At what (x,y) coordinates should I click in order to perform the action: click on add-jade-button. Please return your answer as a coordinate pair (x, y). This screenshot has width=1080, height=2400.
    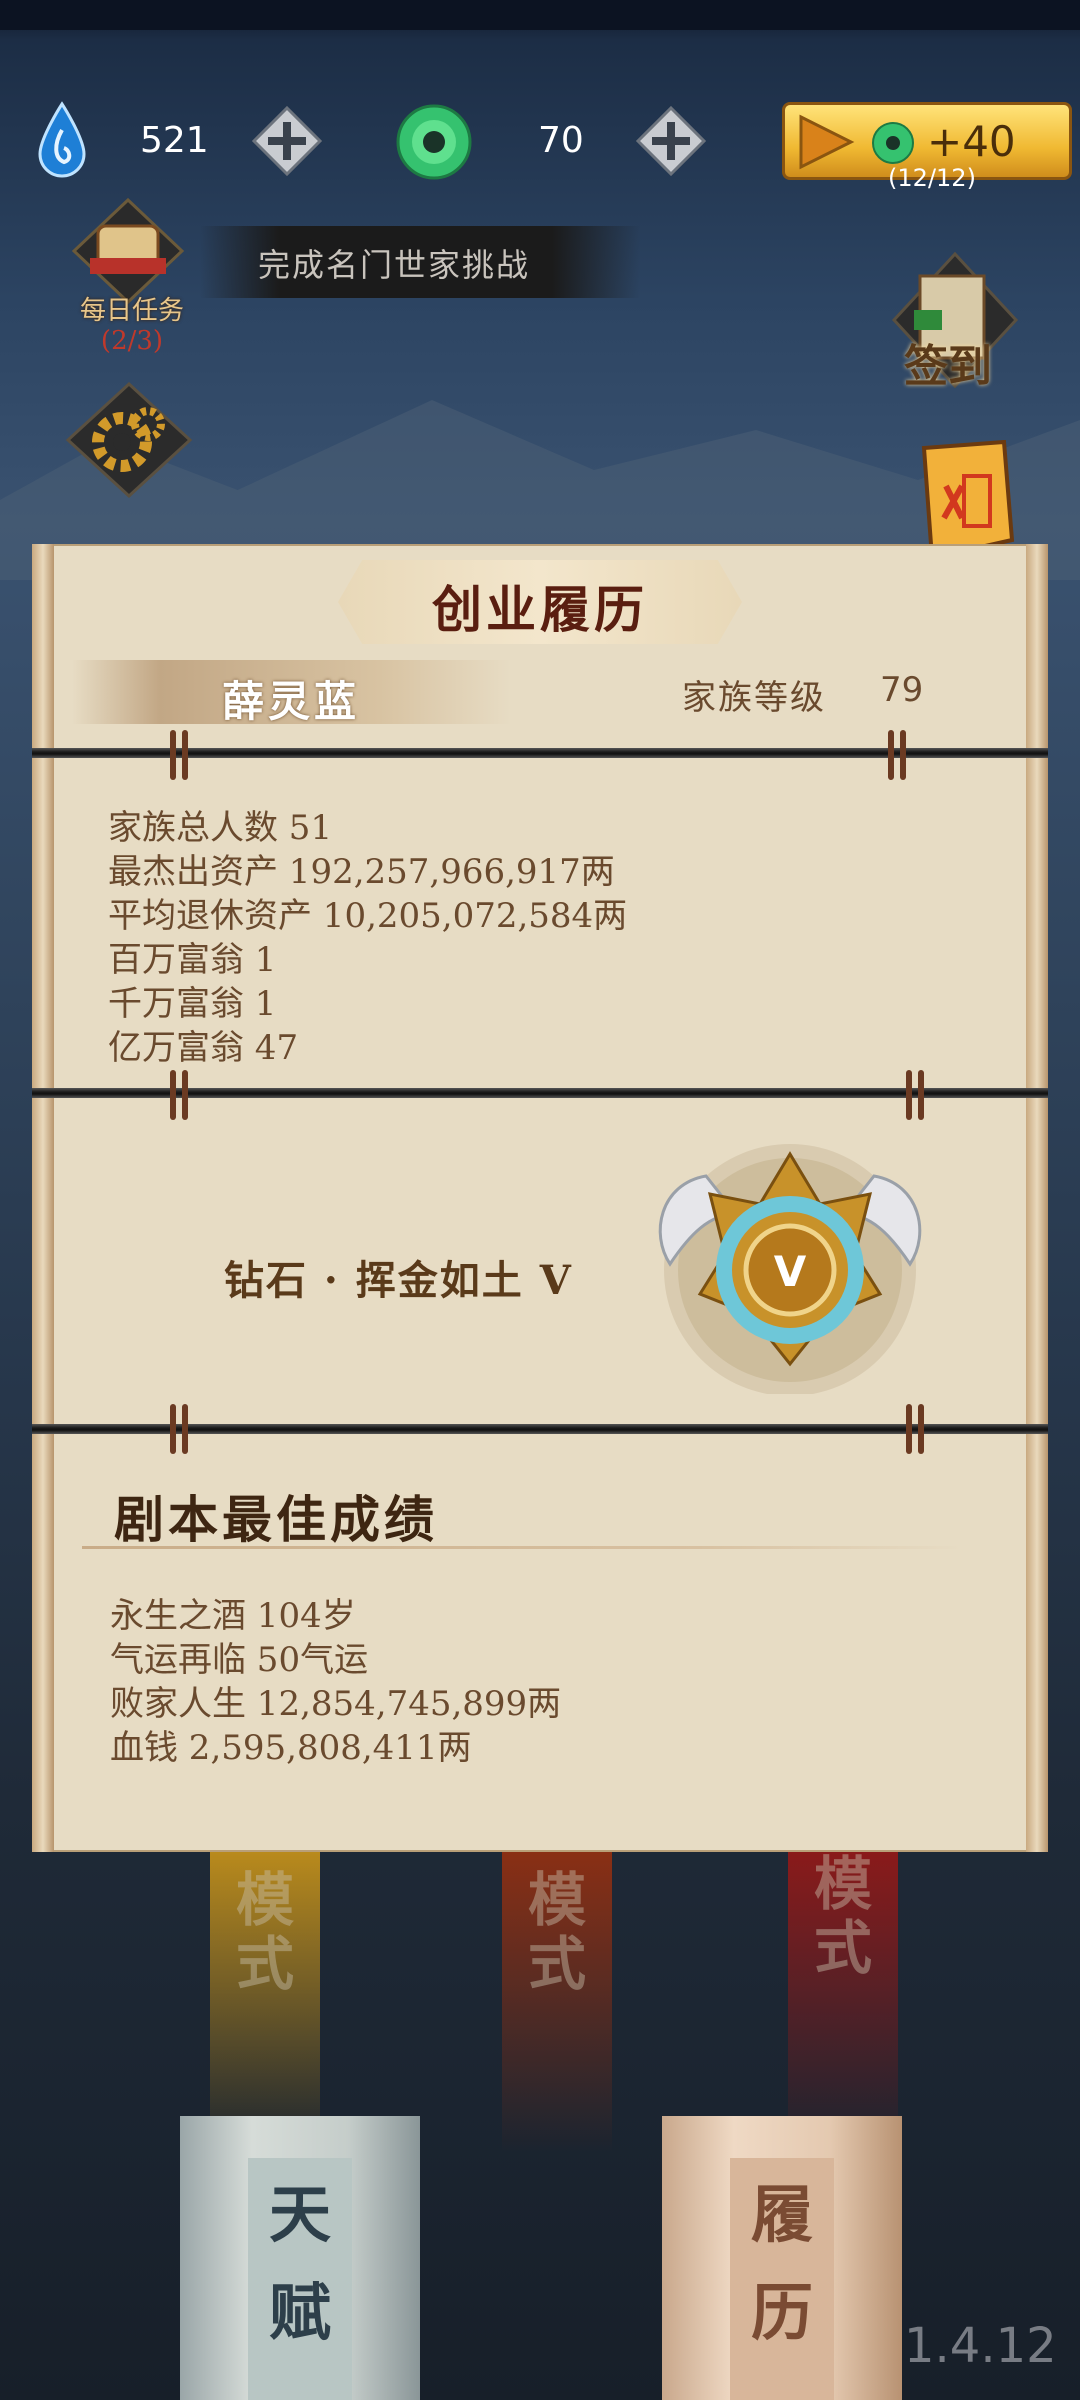
    Looking at the image, I should click on (671, 141).